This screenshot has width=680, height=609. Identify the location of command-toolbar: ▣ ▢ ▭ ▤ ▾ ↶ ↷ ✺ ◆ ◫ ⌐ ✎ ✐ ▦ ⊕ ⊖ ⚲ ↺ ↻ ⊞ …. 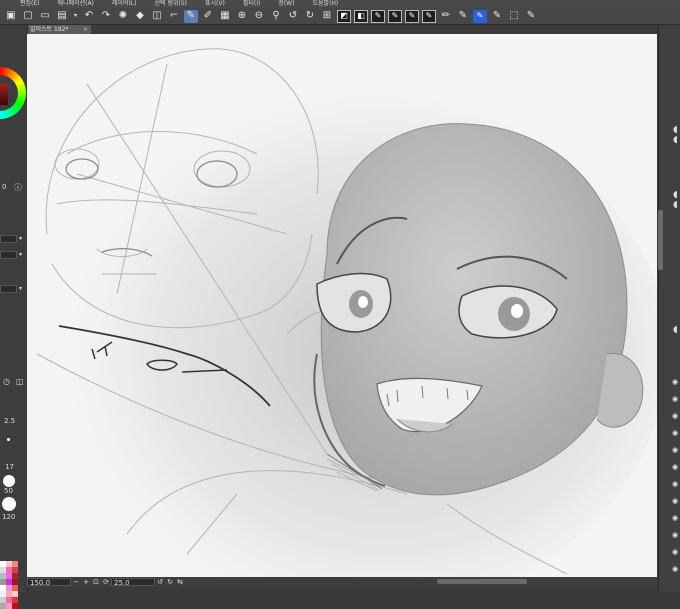
(340, 16).